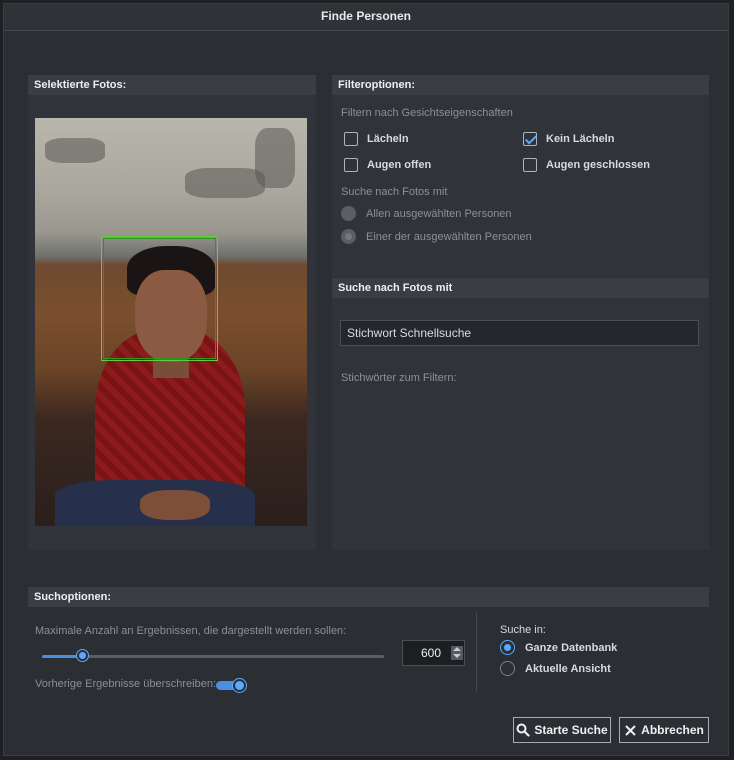 The height and width of the screenshot is (760, 734). I want to click on no-smile-checkbox, so click(530, 139).